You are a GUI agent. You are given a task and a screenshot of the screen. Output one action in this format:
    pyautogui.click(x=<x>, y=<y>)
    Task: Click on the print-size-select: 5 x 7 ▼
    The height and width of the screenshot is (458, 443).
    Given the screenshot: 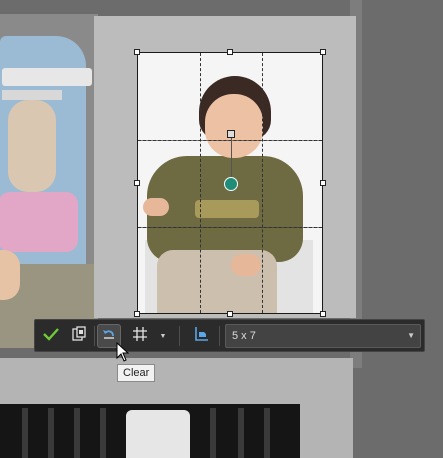 What is the action you would take?
    pyautogui.click(x=323, y=336)
    